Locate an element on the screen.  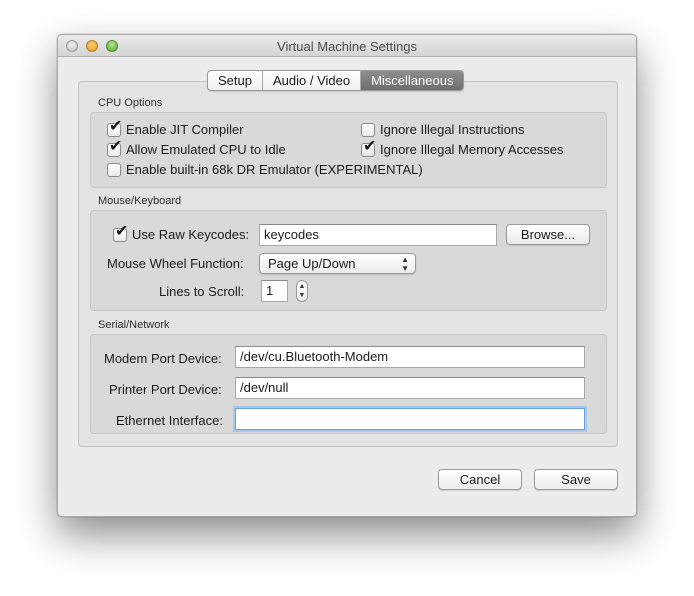
ethernet-interface-field is located at coordinates (410, 419).